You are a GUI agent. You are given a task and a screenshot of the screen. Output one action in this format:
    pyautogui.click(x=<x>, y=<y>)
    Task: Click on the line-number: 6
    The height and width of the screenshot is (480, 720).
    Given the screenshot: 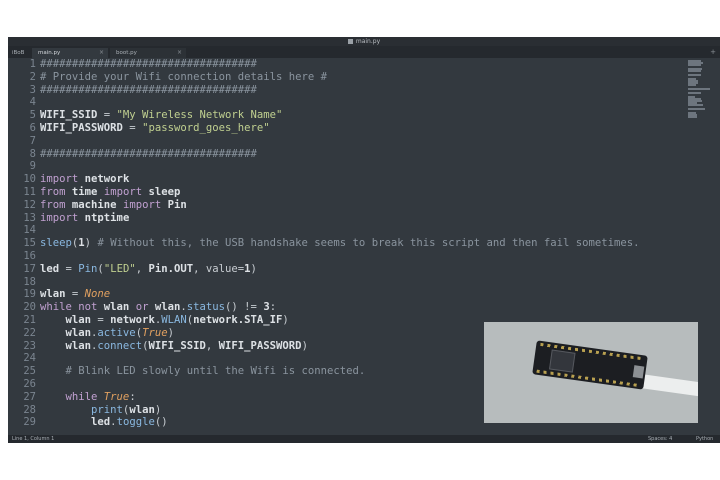 What is the action you would take?
    pyautogui.click(x=32, y=128)
    